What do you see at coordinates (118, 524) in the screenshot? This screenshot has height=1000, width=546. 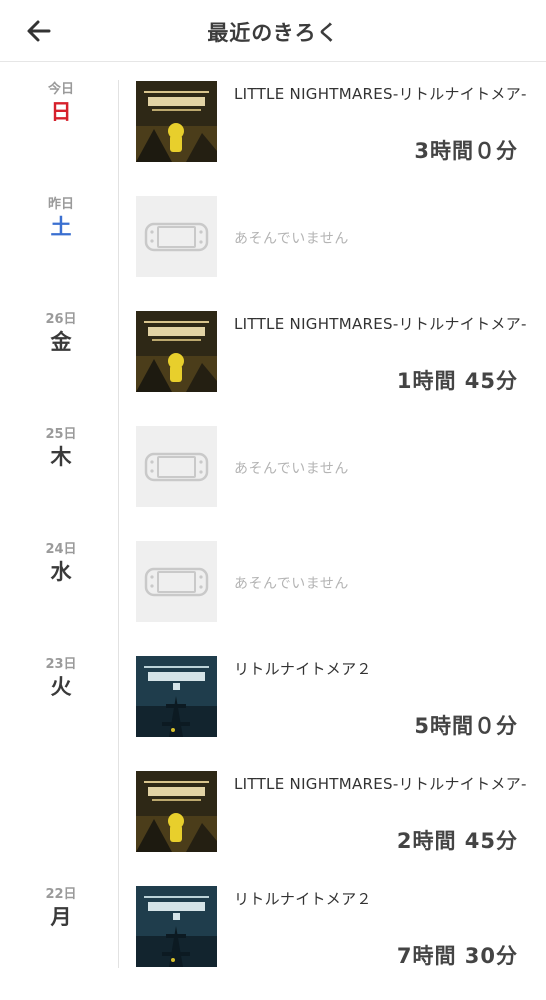 I see `timeline-line` at bounding box center [118, 524].